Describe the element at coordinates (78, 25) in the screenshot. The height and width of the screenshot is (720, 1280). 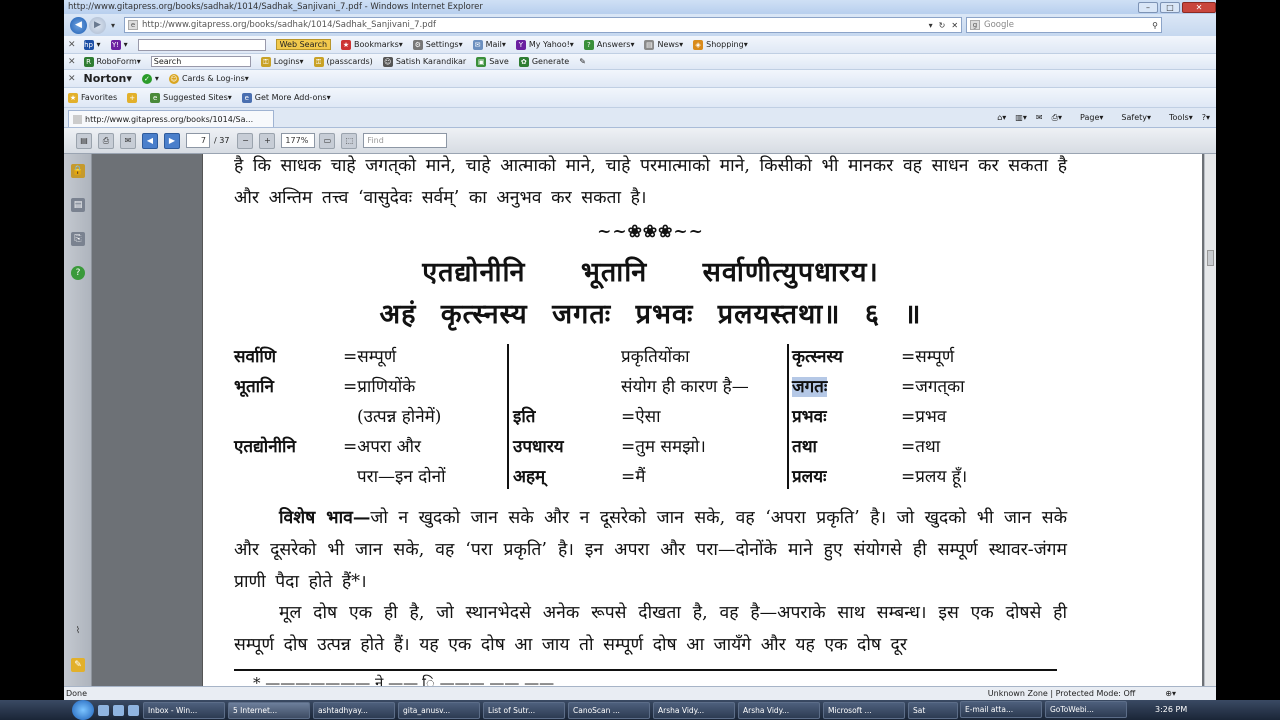
I see `back-icon: ◀` at that location.